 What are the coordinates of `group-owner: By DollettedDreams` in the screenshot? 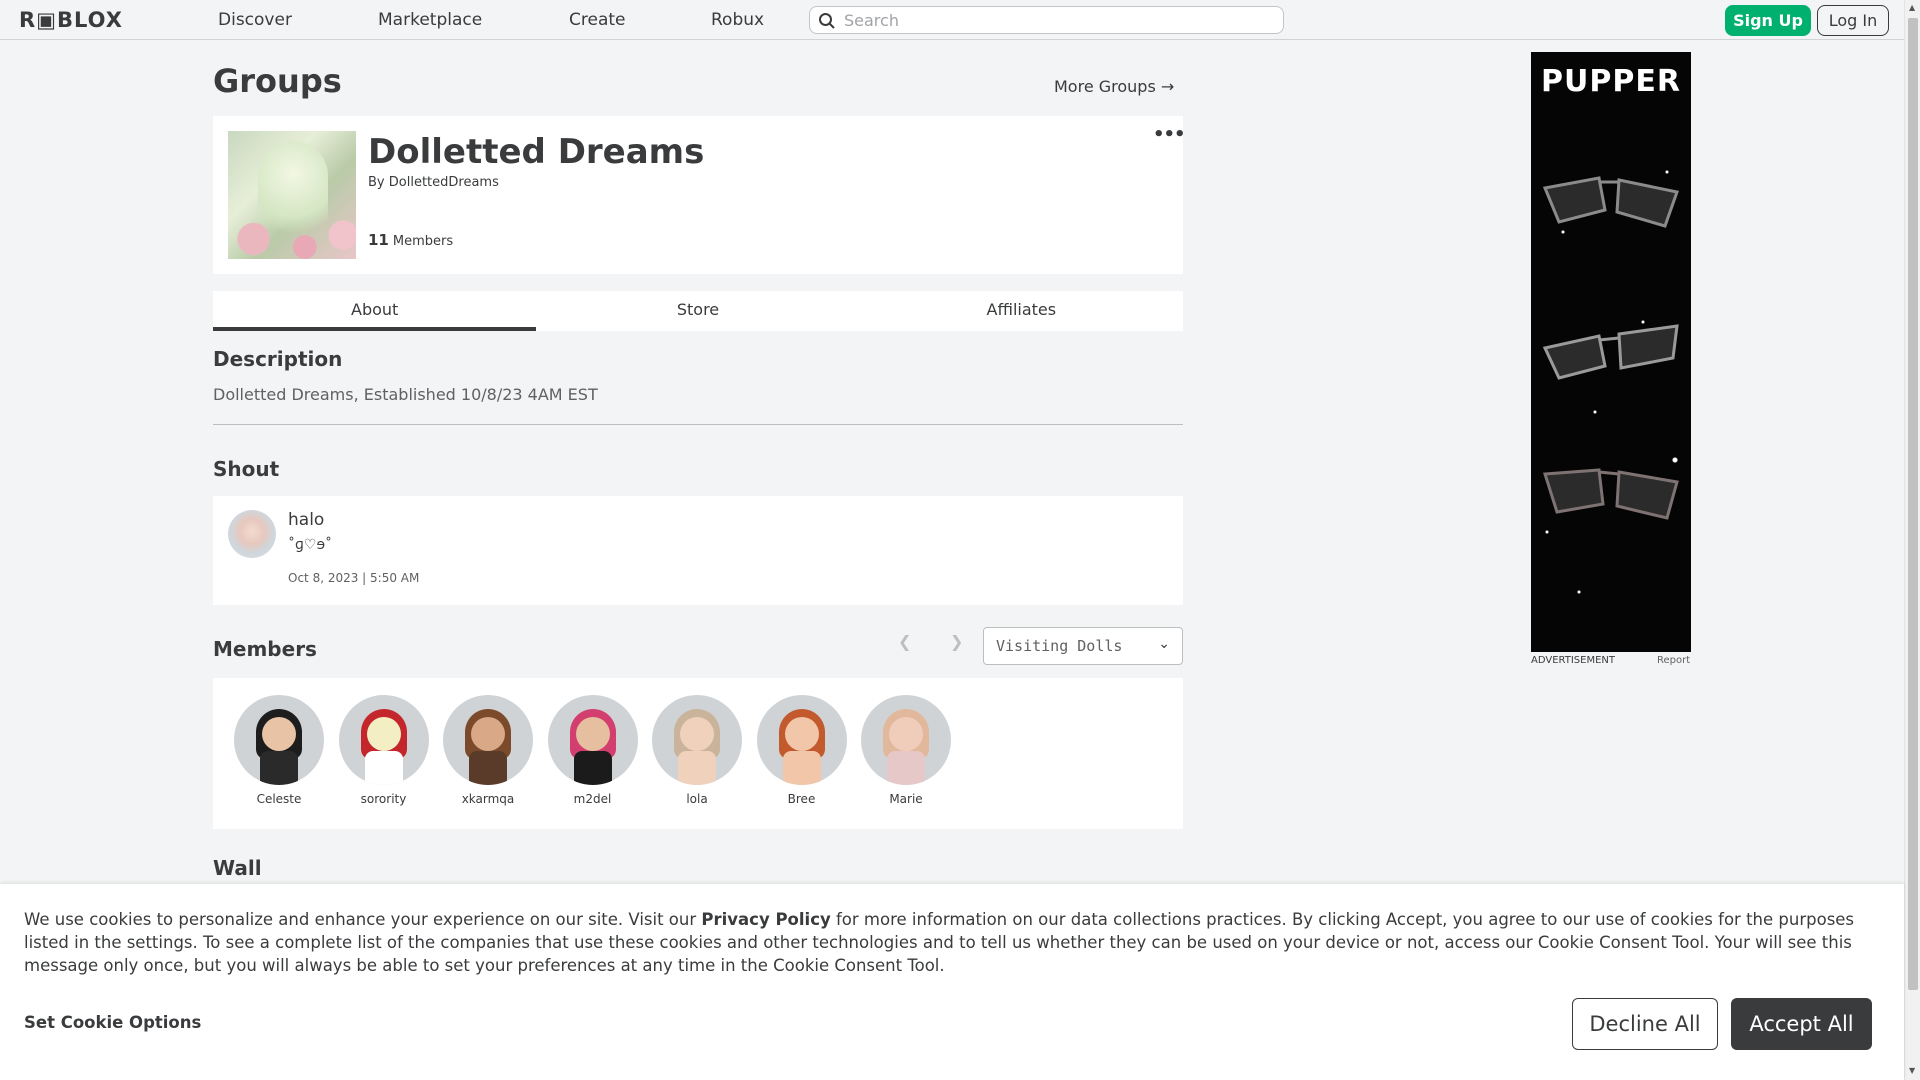 It's located at (433, 182).